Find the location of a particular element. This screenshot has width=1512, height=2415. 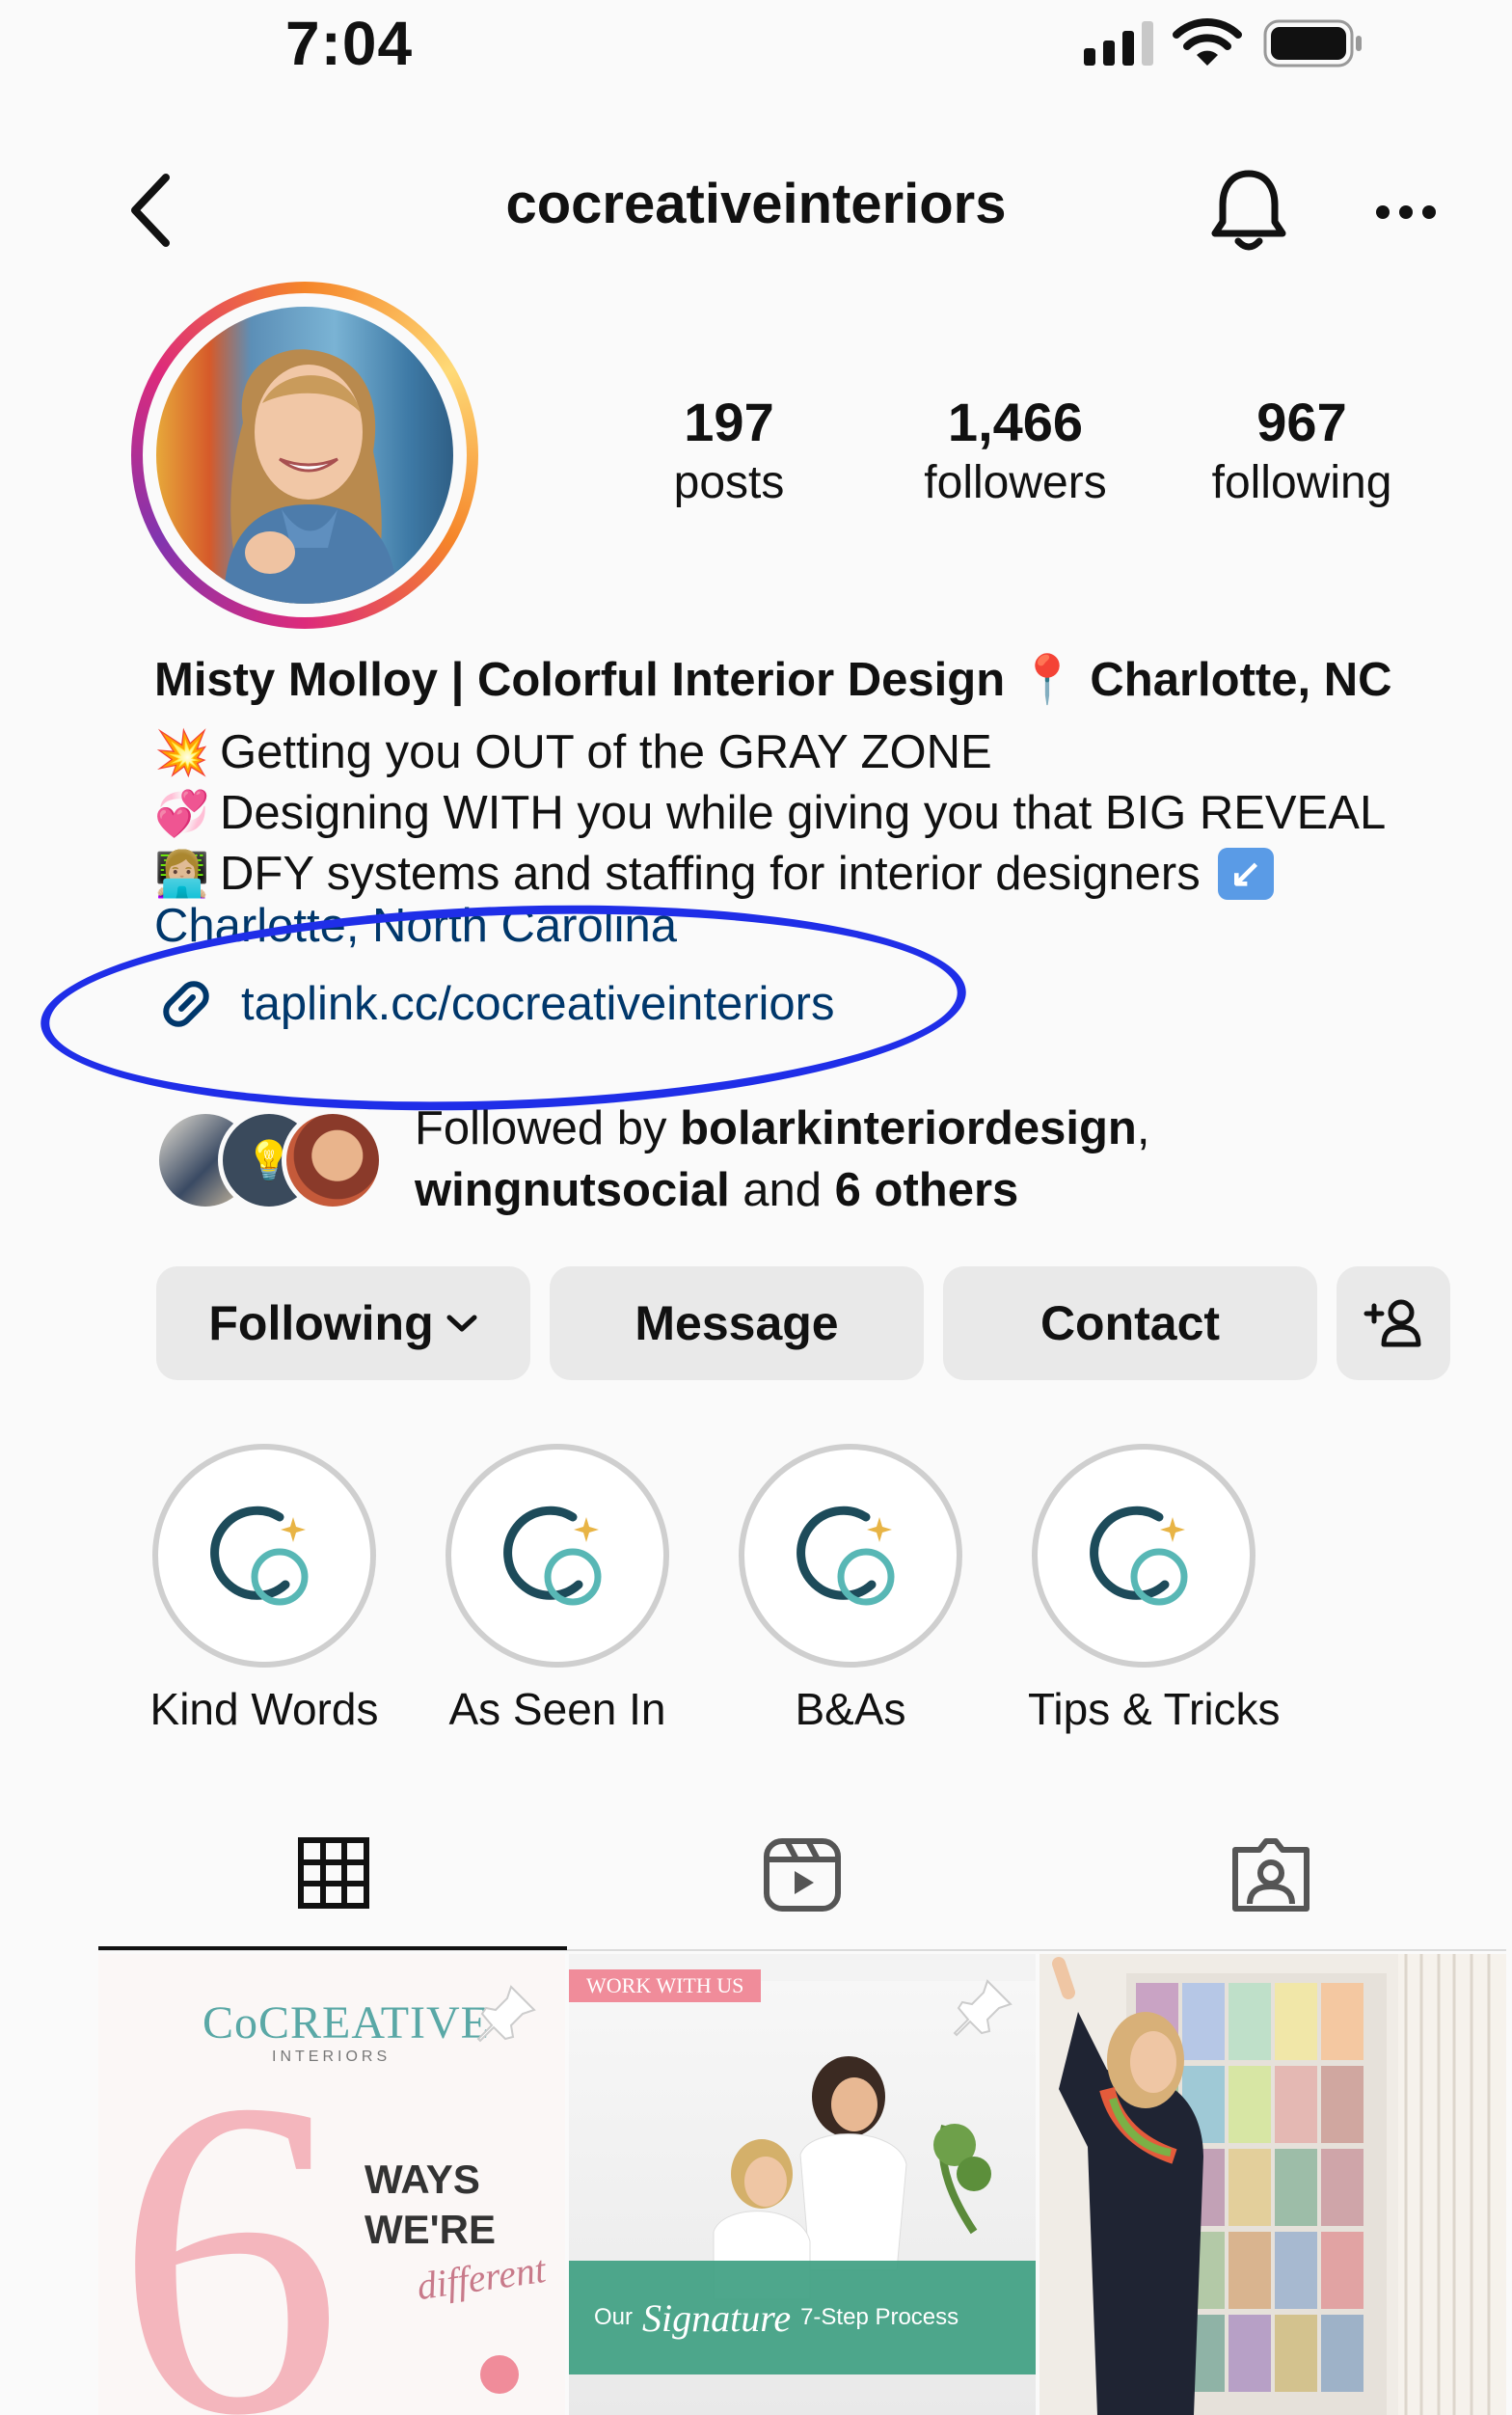

story-highlight: Tips & Tricks is located at coordinates (1154, 1590).